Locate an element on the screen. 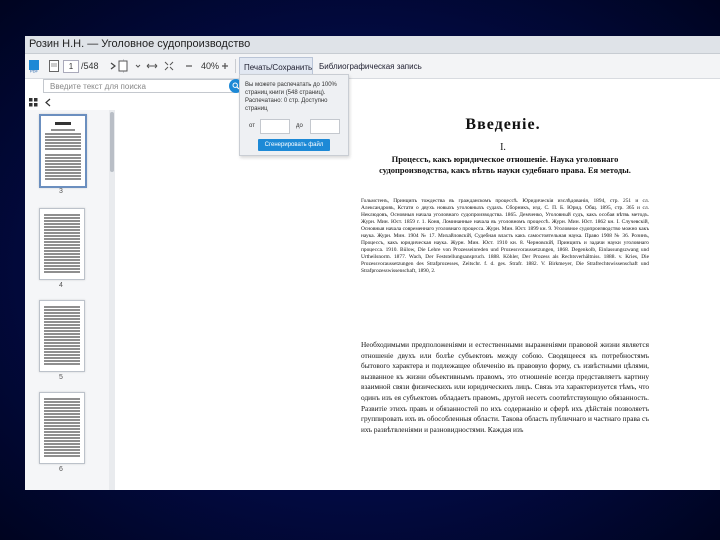 This screenshot has height=540, width=720. thumbnail-scrollbar is located at coordinates (112, 300).